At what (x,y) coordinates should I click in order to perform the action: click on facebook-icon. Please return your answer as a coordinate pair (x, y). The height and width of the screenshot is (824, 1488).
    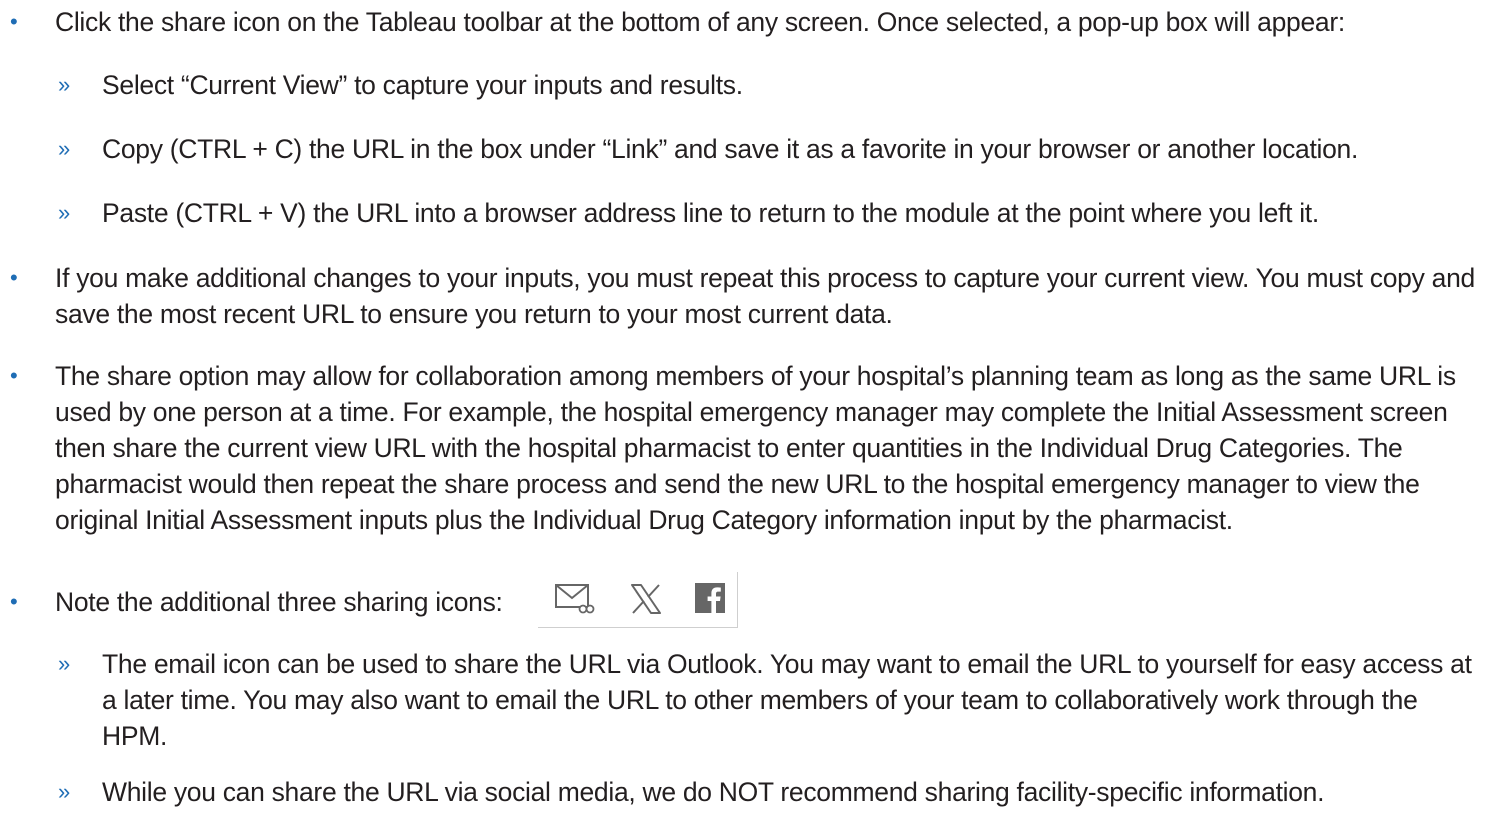
    Looking at the image, I should click on (710, 598).